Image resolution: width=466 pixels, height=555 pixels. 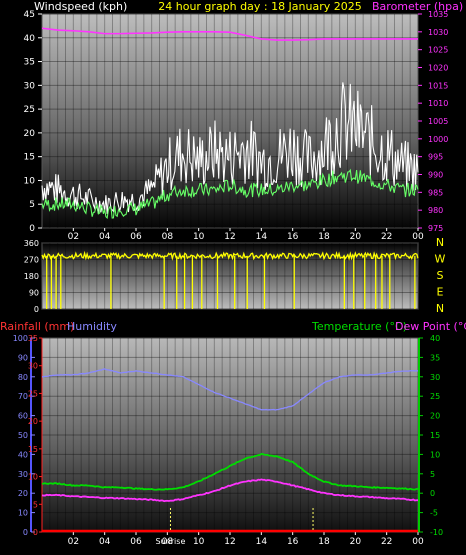 I want to click on rain-tick-label: 25, so click(x=33, y=393).